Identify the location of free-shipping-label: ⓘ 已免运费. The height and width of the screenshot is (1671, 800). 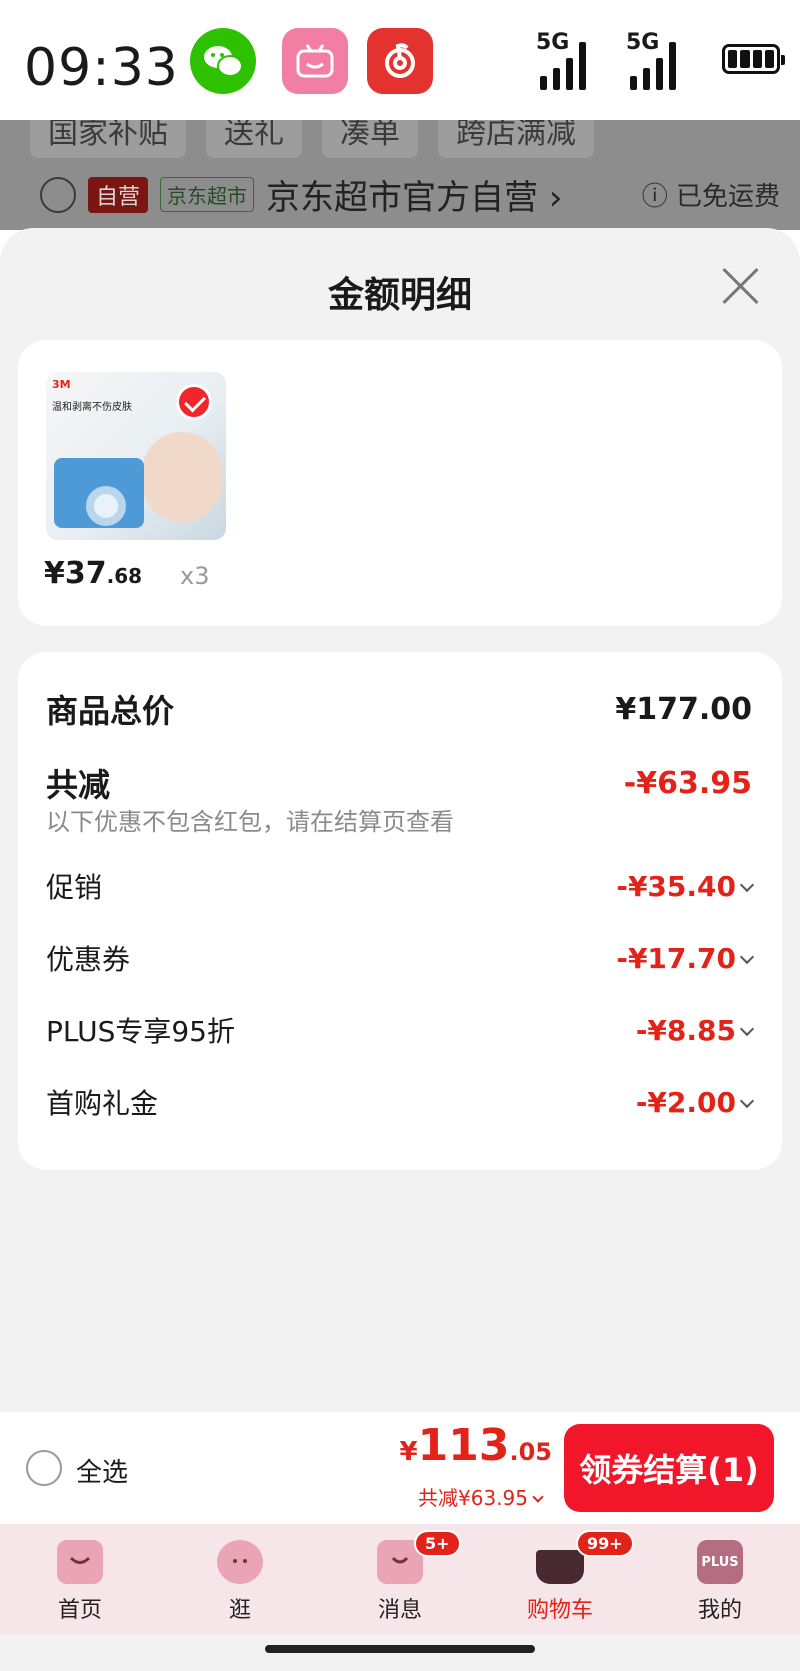
(710, 197).